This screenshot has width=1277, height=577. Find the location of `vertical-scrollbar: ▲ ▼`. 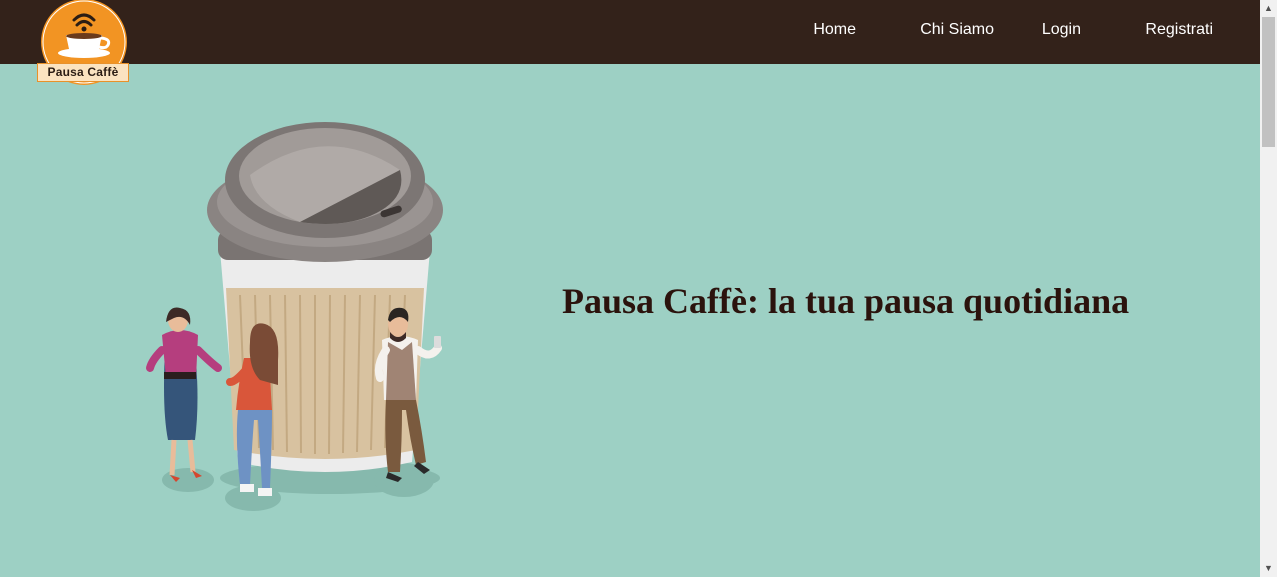

vertical-scrollbar: ▲ ▼ is located at coordinates (1268, 288).